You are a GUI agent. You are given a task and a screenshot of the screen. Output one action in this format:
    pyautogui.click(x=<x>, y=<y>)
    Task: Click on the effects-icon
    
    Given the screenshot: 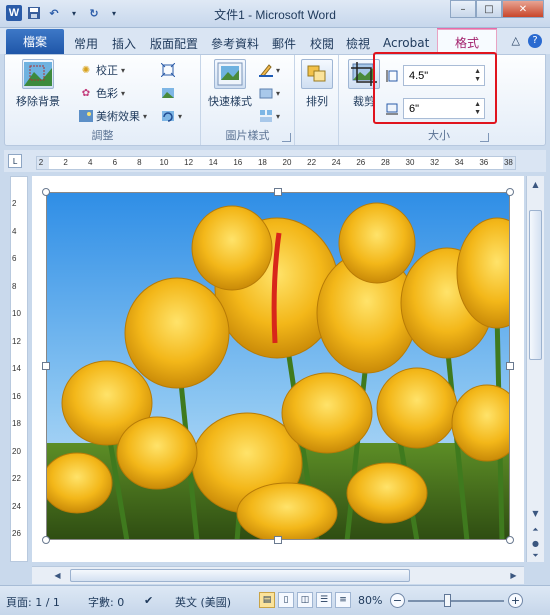 What is the action you would take?
    pyautogui.click(x=266, y=93)
    